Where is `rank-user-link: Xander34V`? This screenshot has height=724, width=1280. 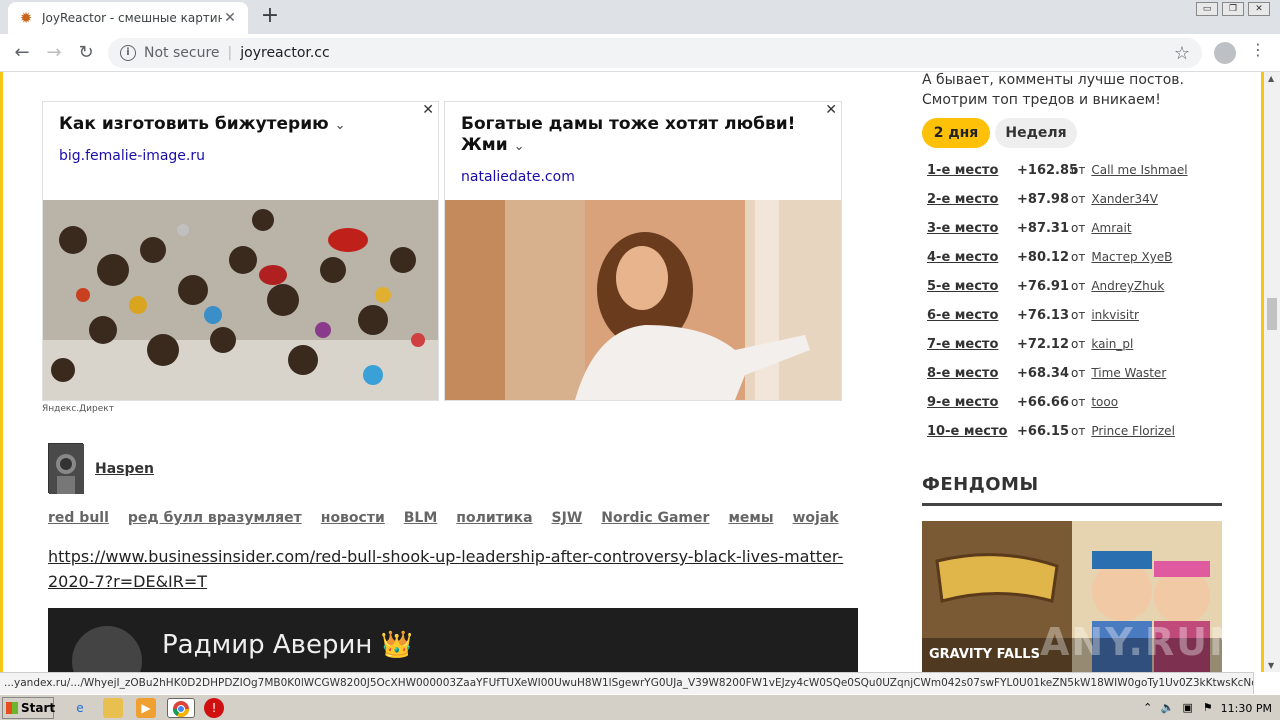 rank-user-link: Xander34V is located at coordinates (1124, 199).